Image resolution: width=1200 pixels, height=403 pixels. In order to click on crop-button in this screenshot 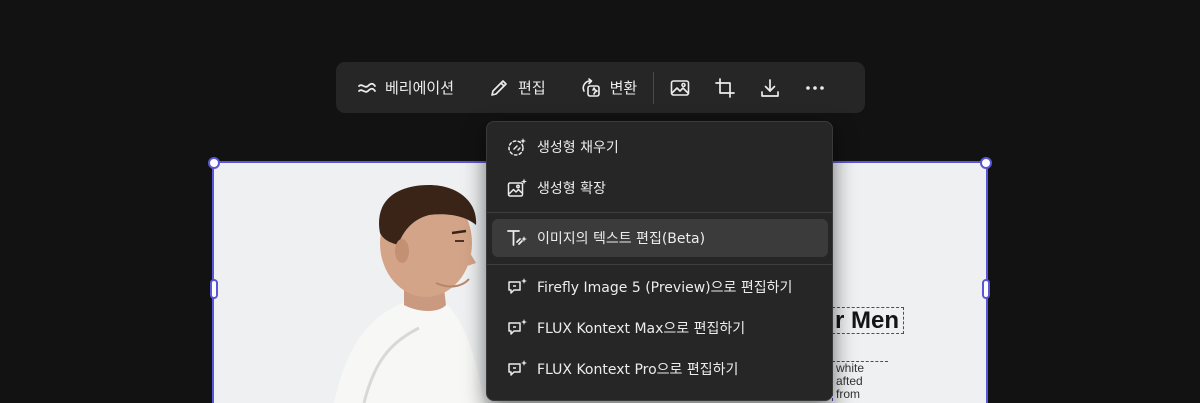, I will do `click(725, 88)`.